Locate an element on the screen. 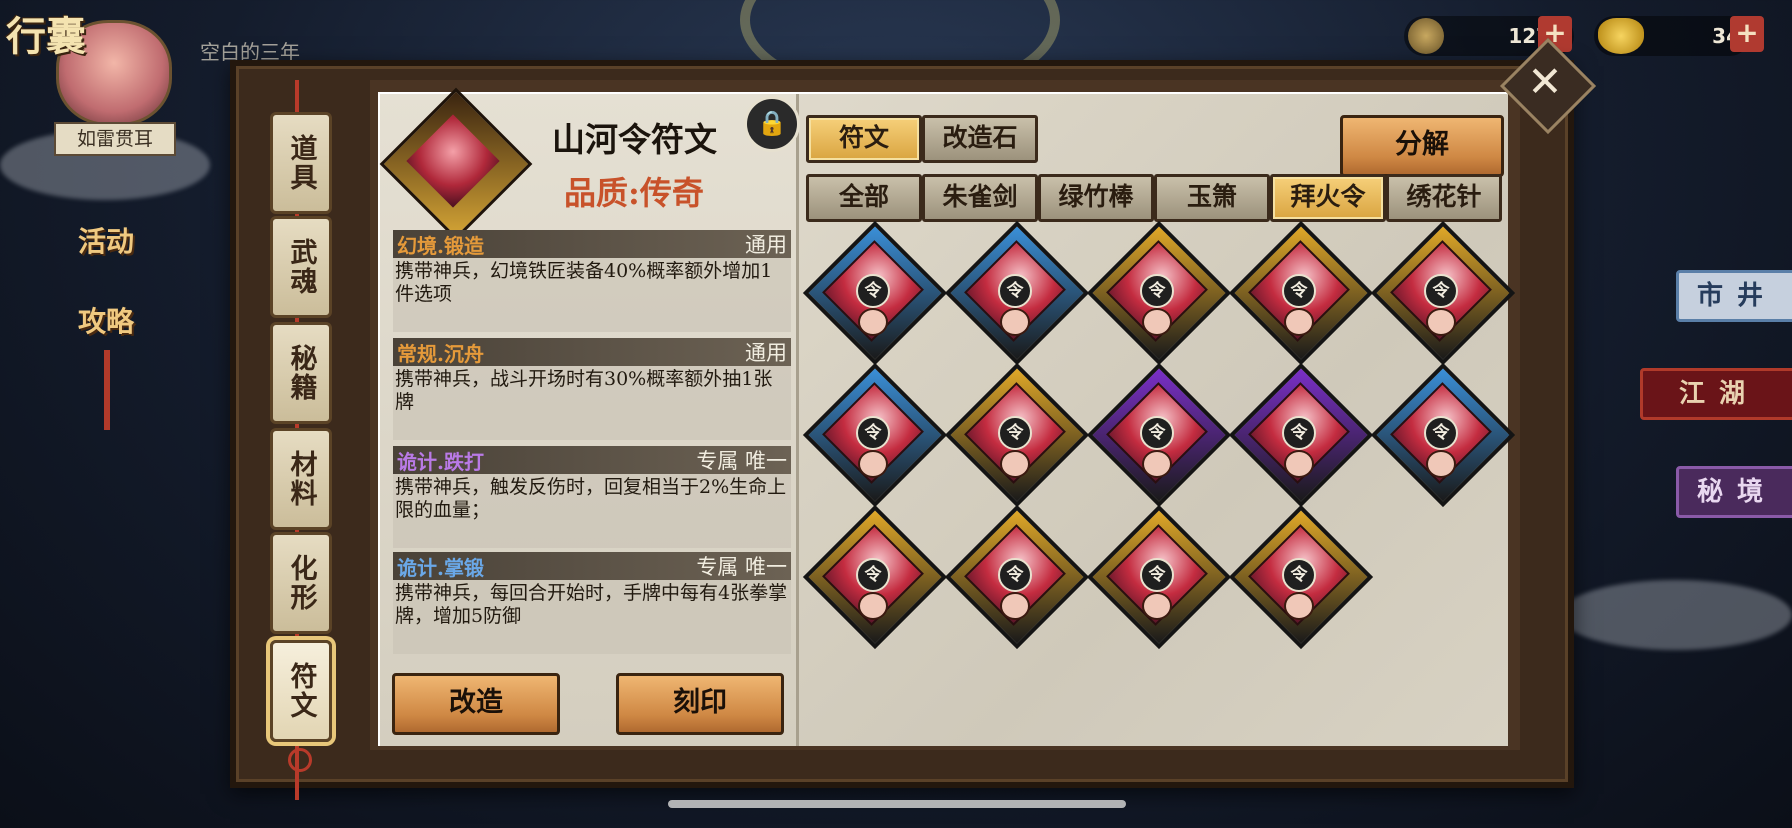 The image size is (1792, 828). engrave-button: 刻印 is located at coordinates (700, 704).